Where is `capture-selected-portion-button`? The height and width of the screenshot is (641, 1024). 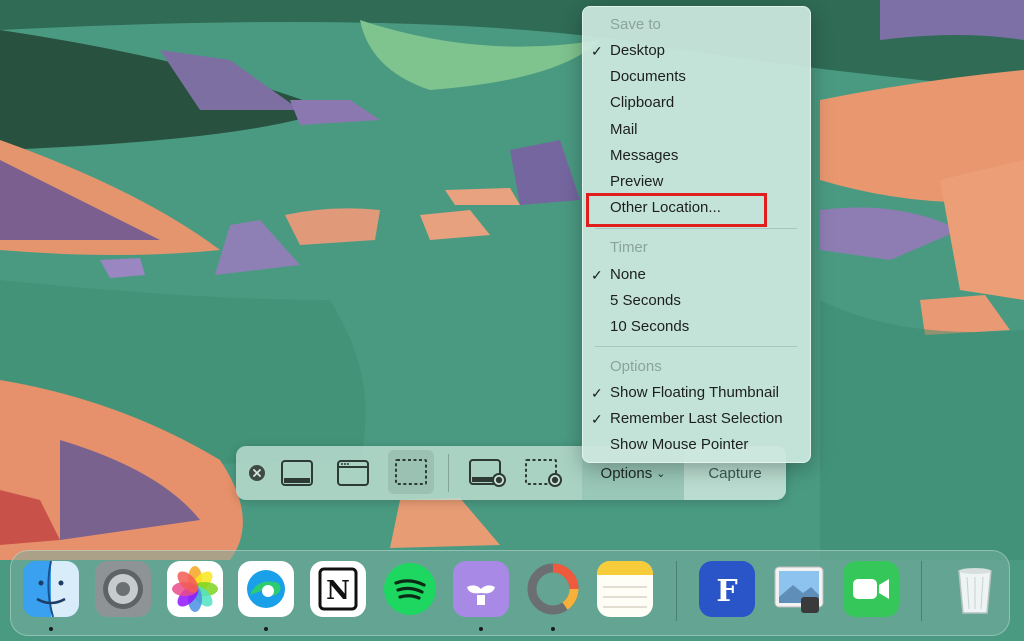
capture-selected-portion-button is located at coordinates (411, 472).